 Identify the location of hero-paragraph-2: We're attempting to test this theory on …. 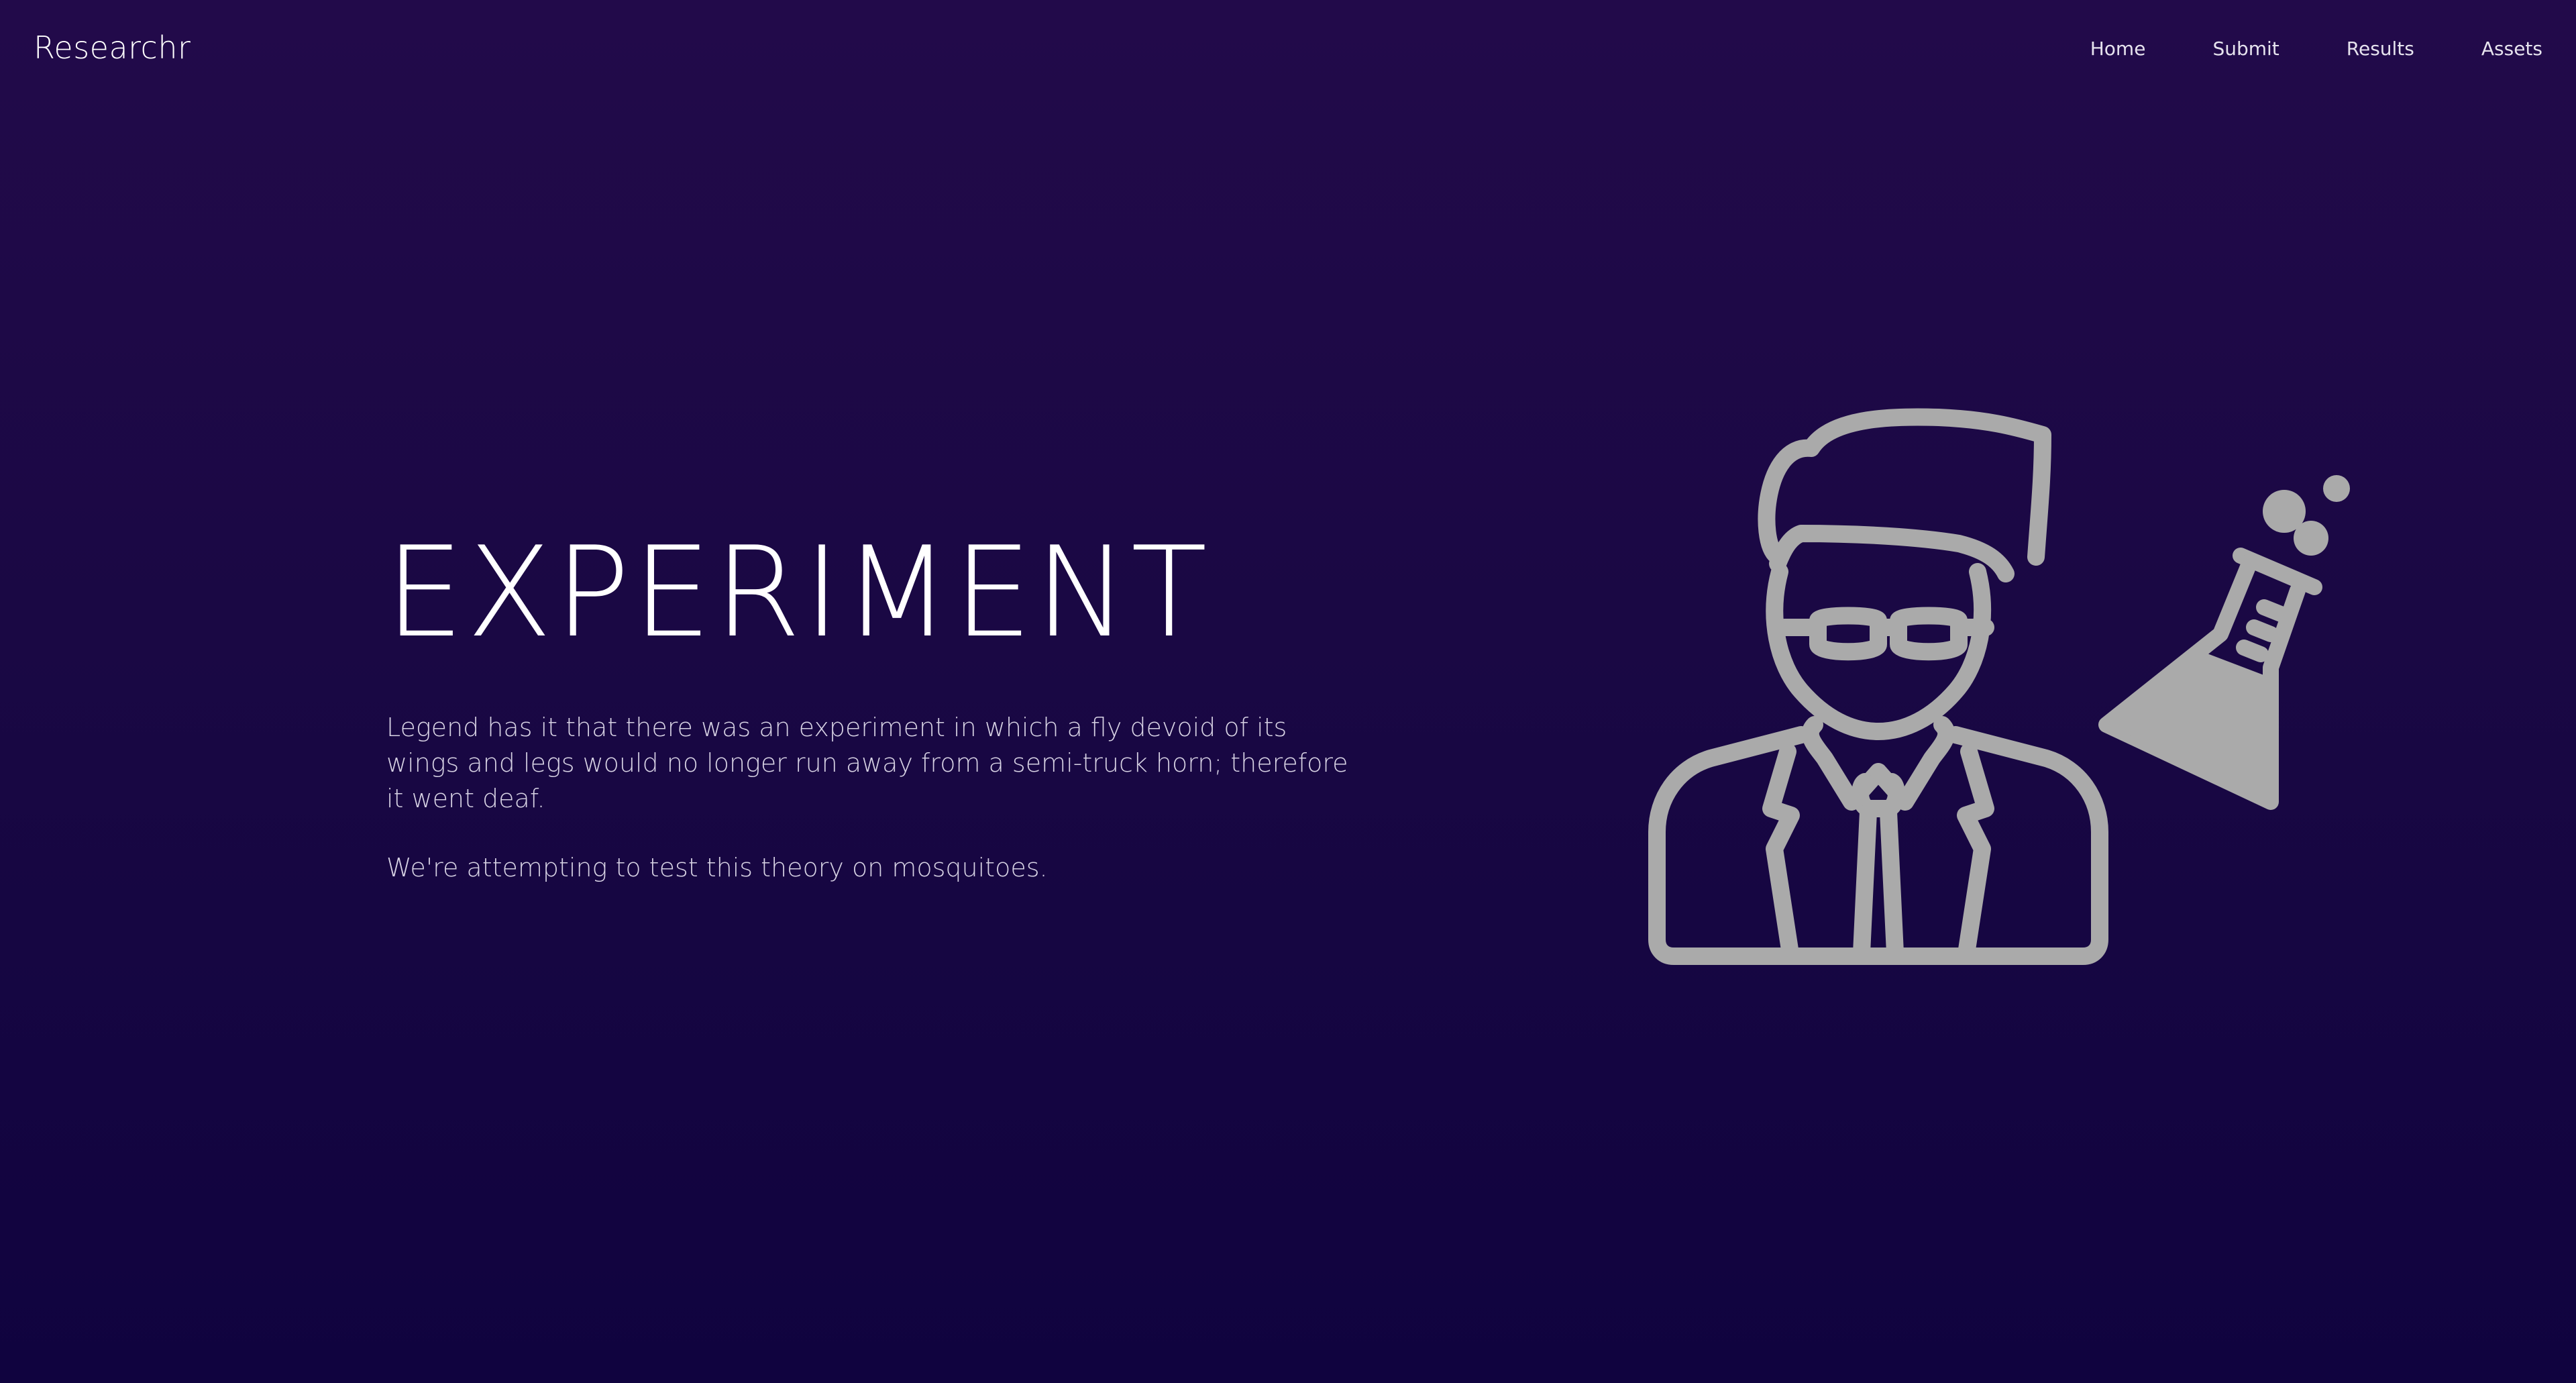
(717, 867).